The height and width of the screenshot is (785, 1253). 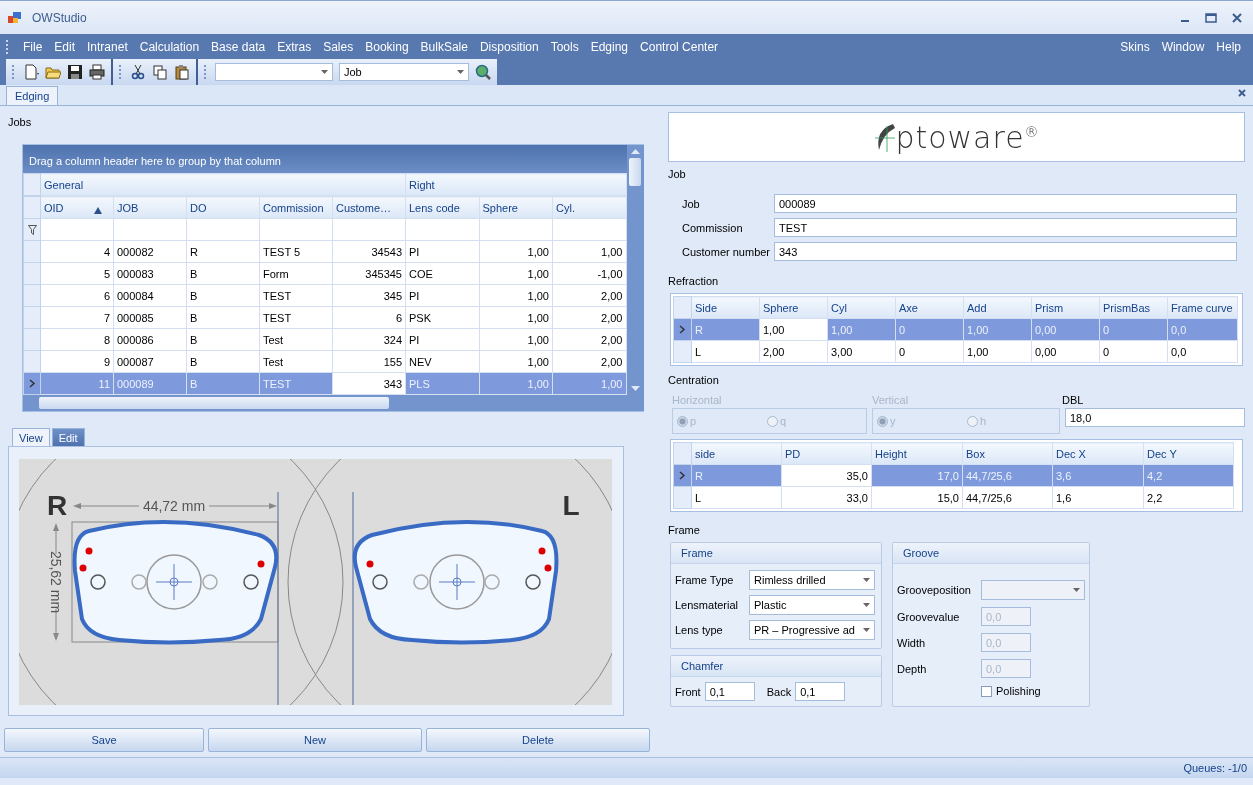 I want to click on view-tab: Edit, so click(x=68, y=437).